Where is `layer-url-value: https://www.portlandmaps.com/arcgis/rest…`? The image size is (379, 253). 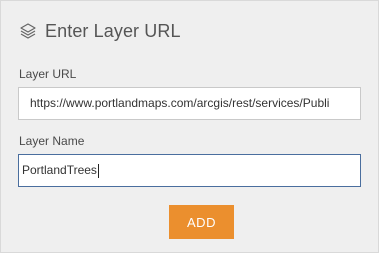 layer-url-value: https://www.portlandmaps.com/arcgis/rest… is located at coordinates (180, 103).